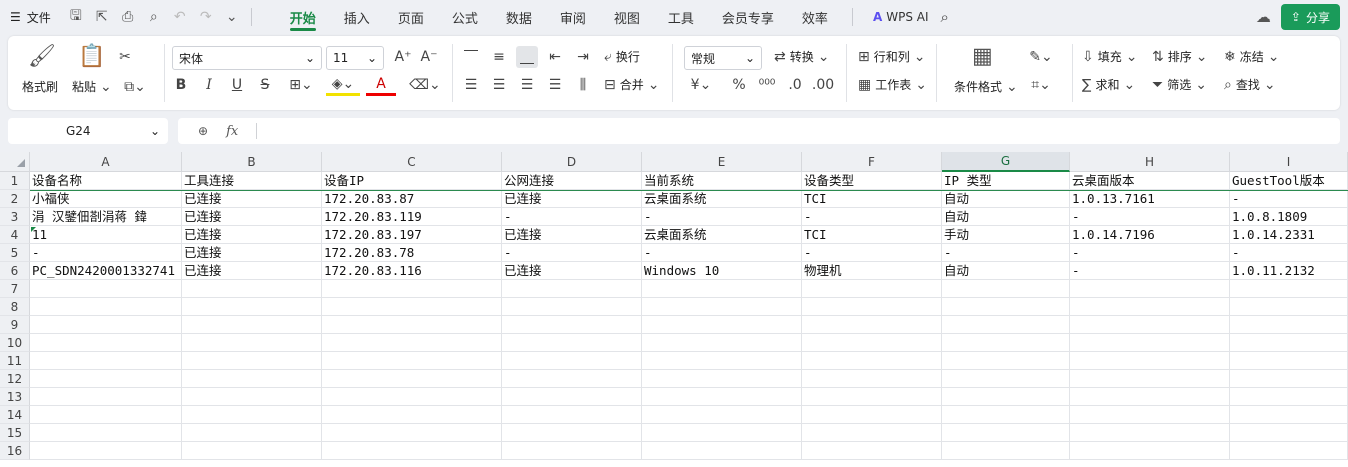  Describe the element at coordinates (15, 162) in the screenshot. I see `select-all-corner` at that location.